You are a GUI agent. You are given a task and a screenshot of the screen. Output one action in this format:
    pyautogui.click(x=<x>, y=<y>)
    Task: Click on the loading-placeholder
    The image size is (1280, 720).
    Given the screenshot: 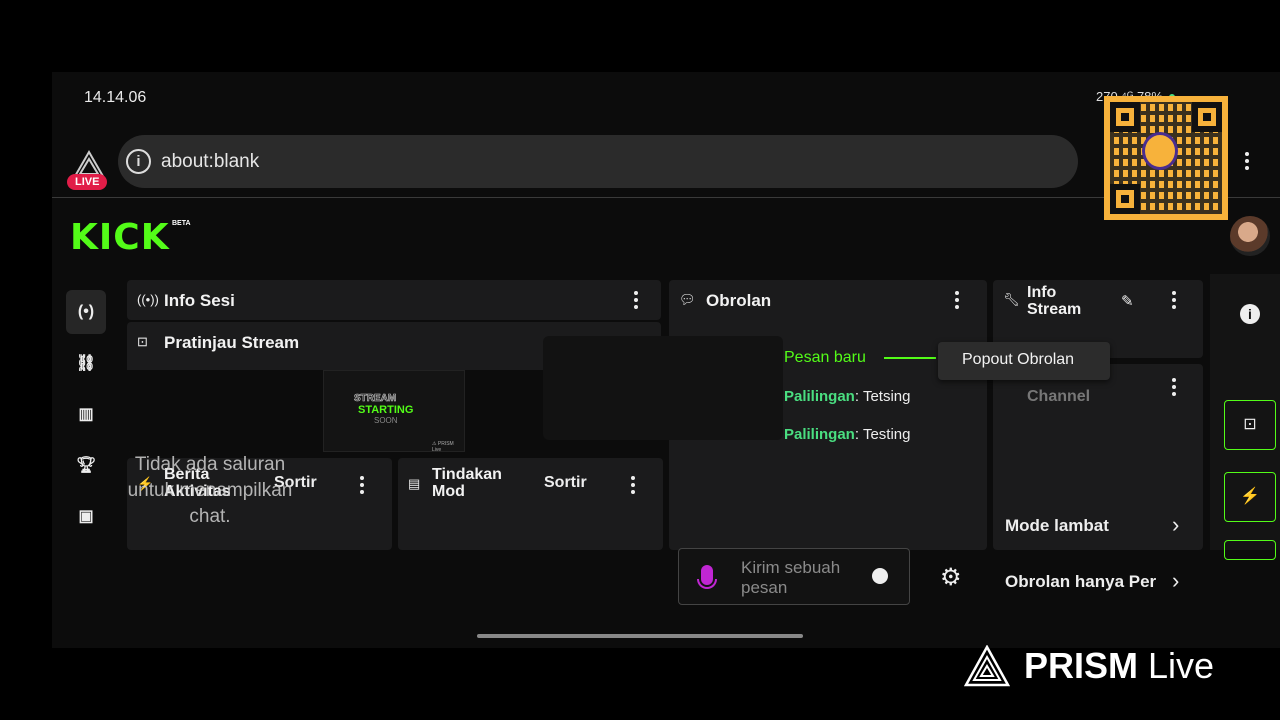 What is the action you would take?
    pyautogui.click(x=663, y=388)
    